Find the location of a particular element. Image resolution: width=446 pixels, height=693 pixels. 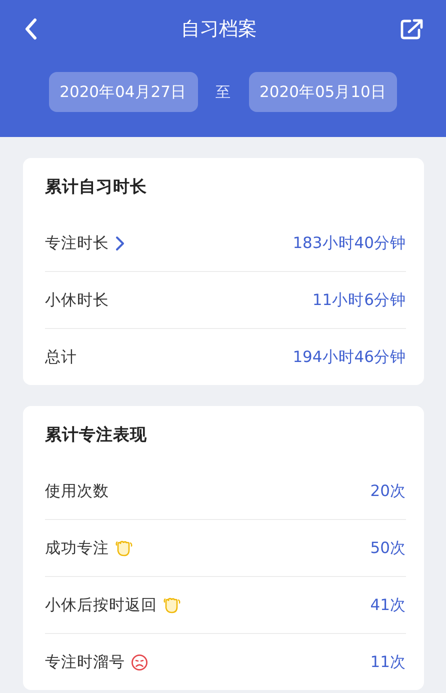

date-separator: 至 is located at coordinates (223, 92).